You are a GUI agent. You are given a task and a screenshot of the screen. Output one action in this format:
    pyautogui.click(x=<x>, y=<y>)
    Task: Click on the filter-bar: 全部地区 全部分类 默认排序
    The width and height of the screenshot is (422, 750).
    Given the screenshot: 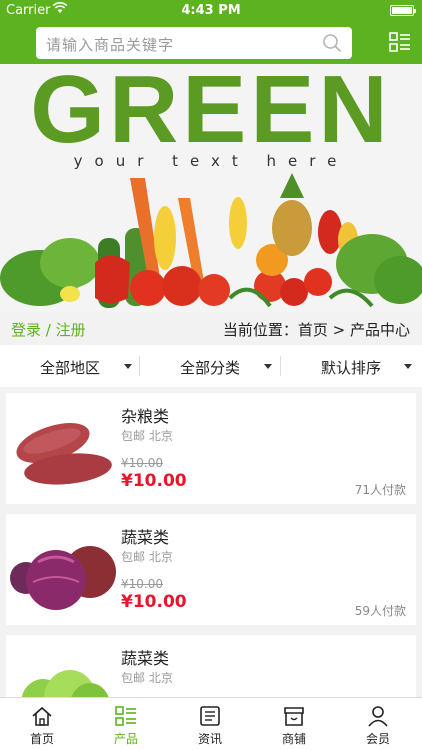 What is the action you would take?
    pyautogui.click(x=211, y=366)
    